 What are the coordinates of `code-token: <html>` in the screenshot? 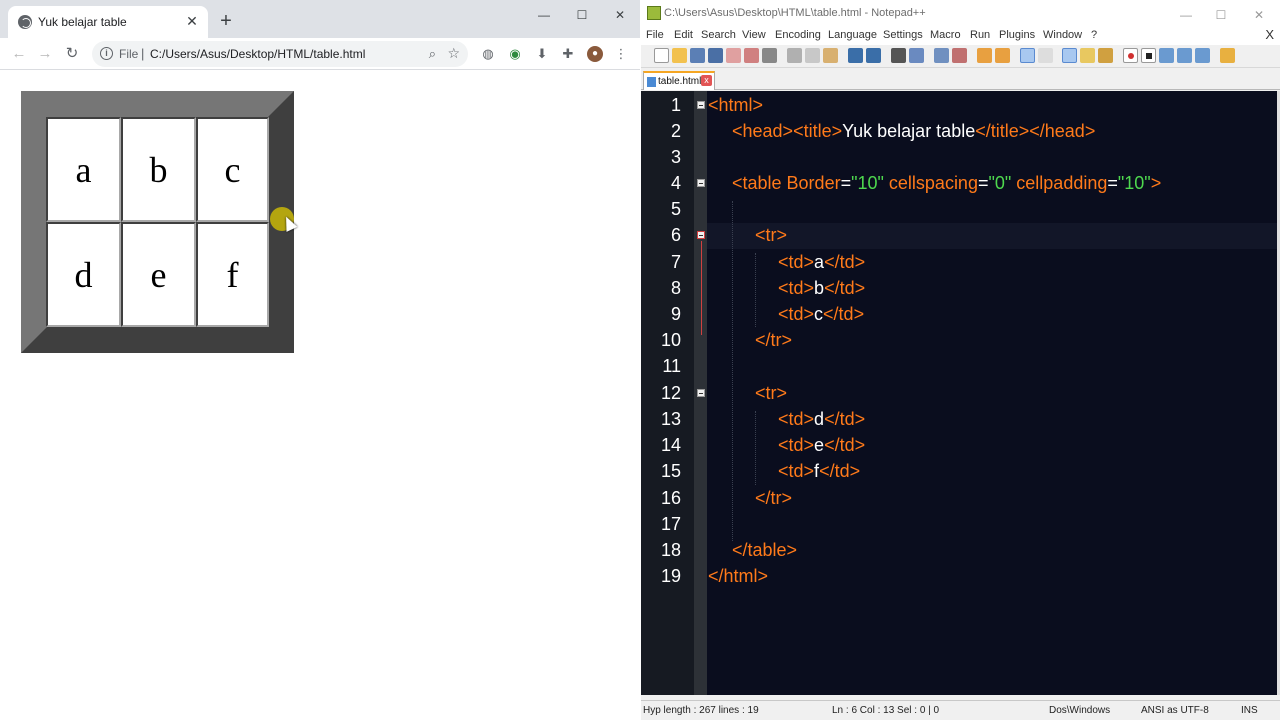 It's located at (736, 105).